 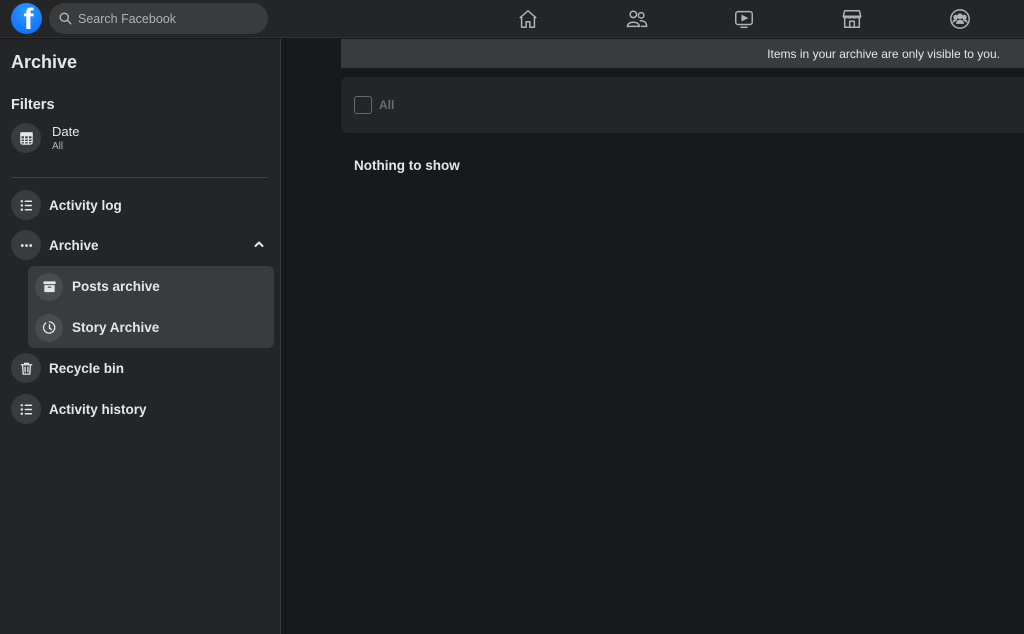 I want to click on friends-icon, so click(x=637, y=19).